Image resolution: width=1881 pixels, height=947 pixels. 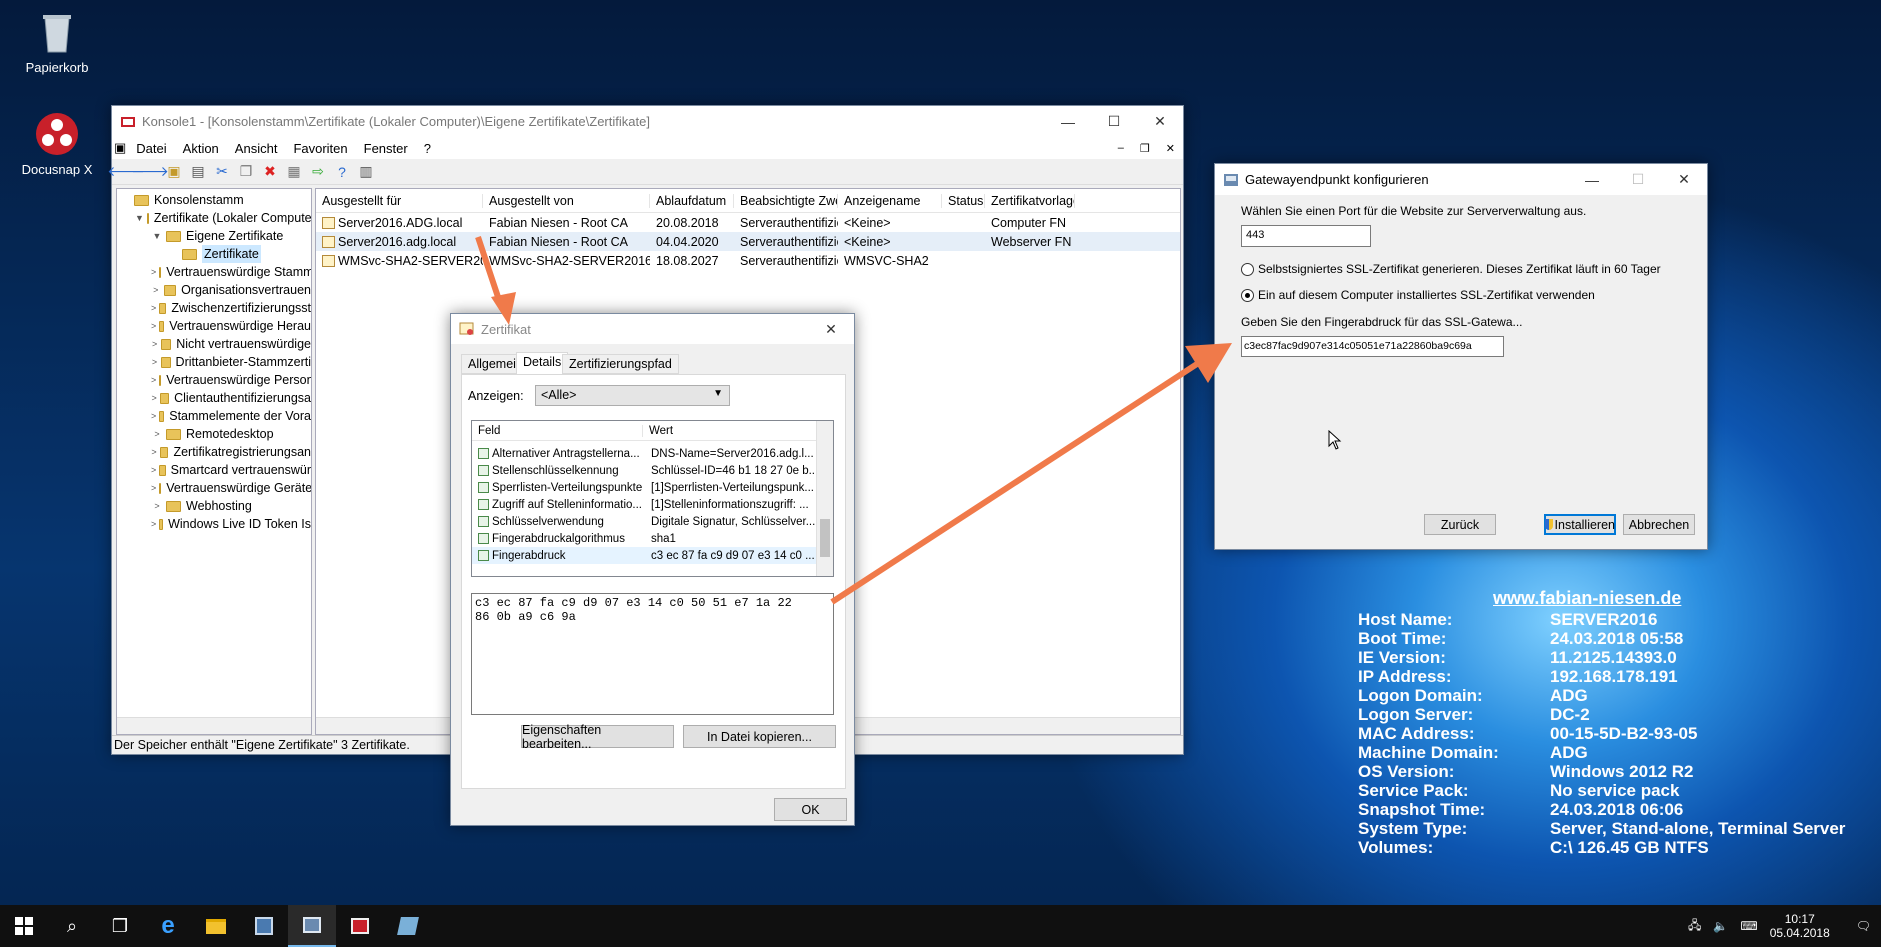 What do you see at coordinates (825, 538) in the screenshot?
I see `grid-scroll-thumb` at bounding box center [825, 538].